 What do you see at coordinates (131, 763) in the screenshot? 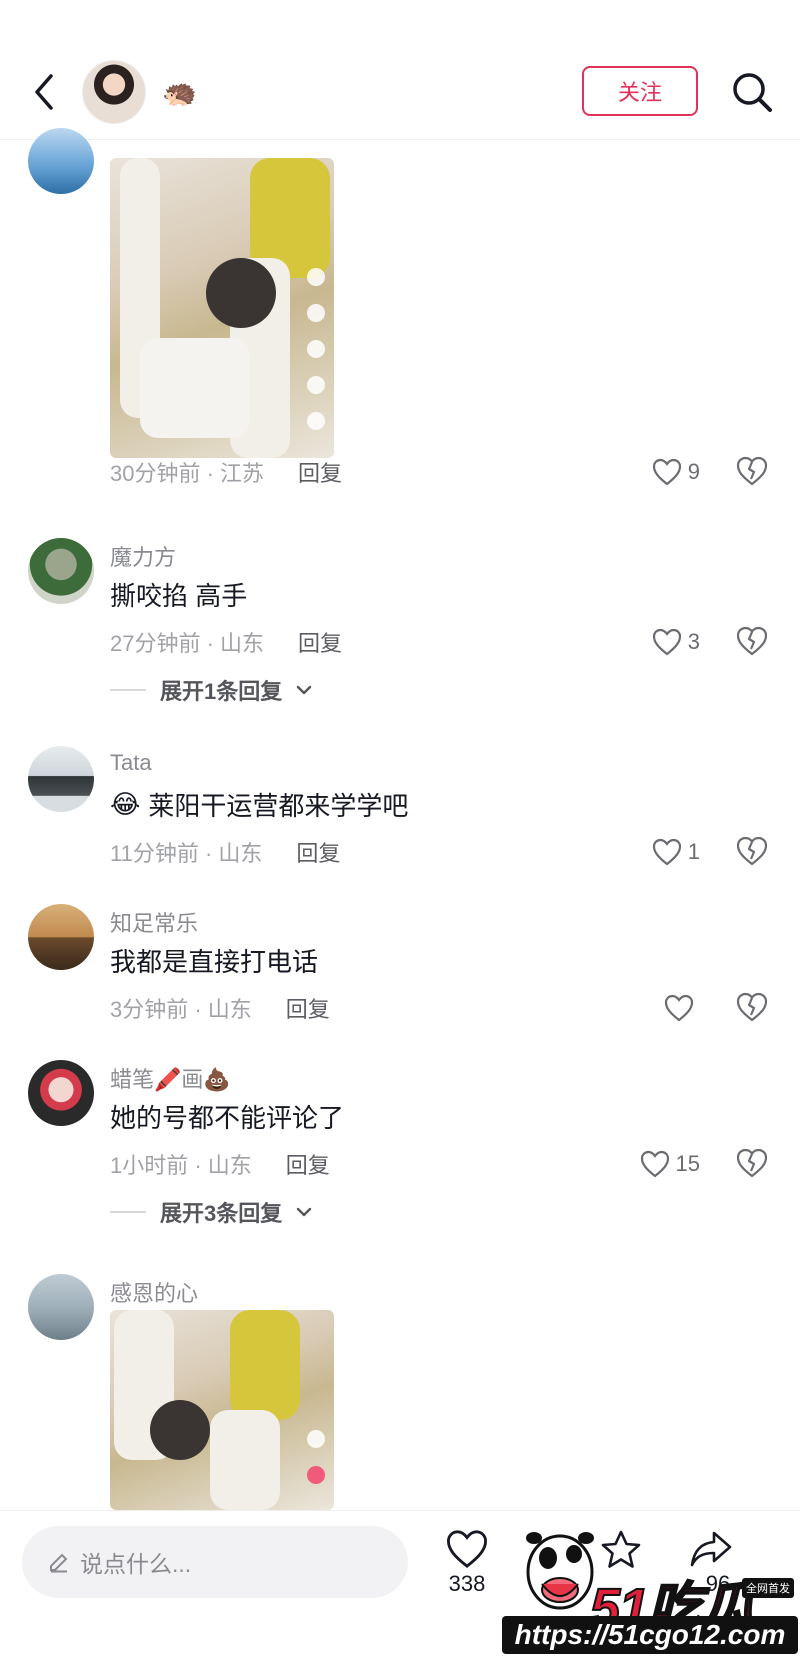
I see `username: Tata` at bounding box center [131, 763].